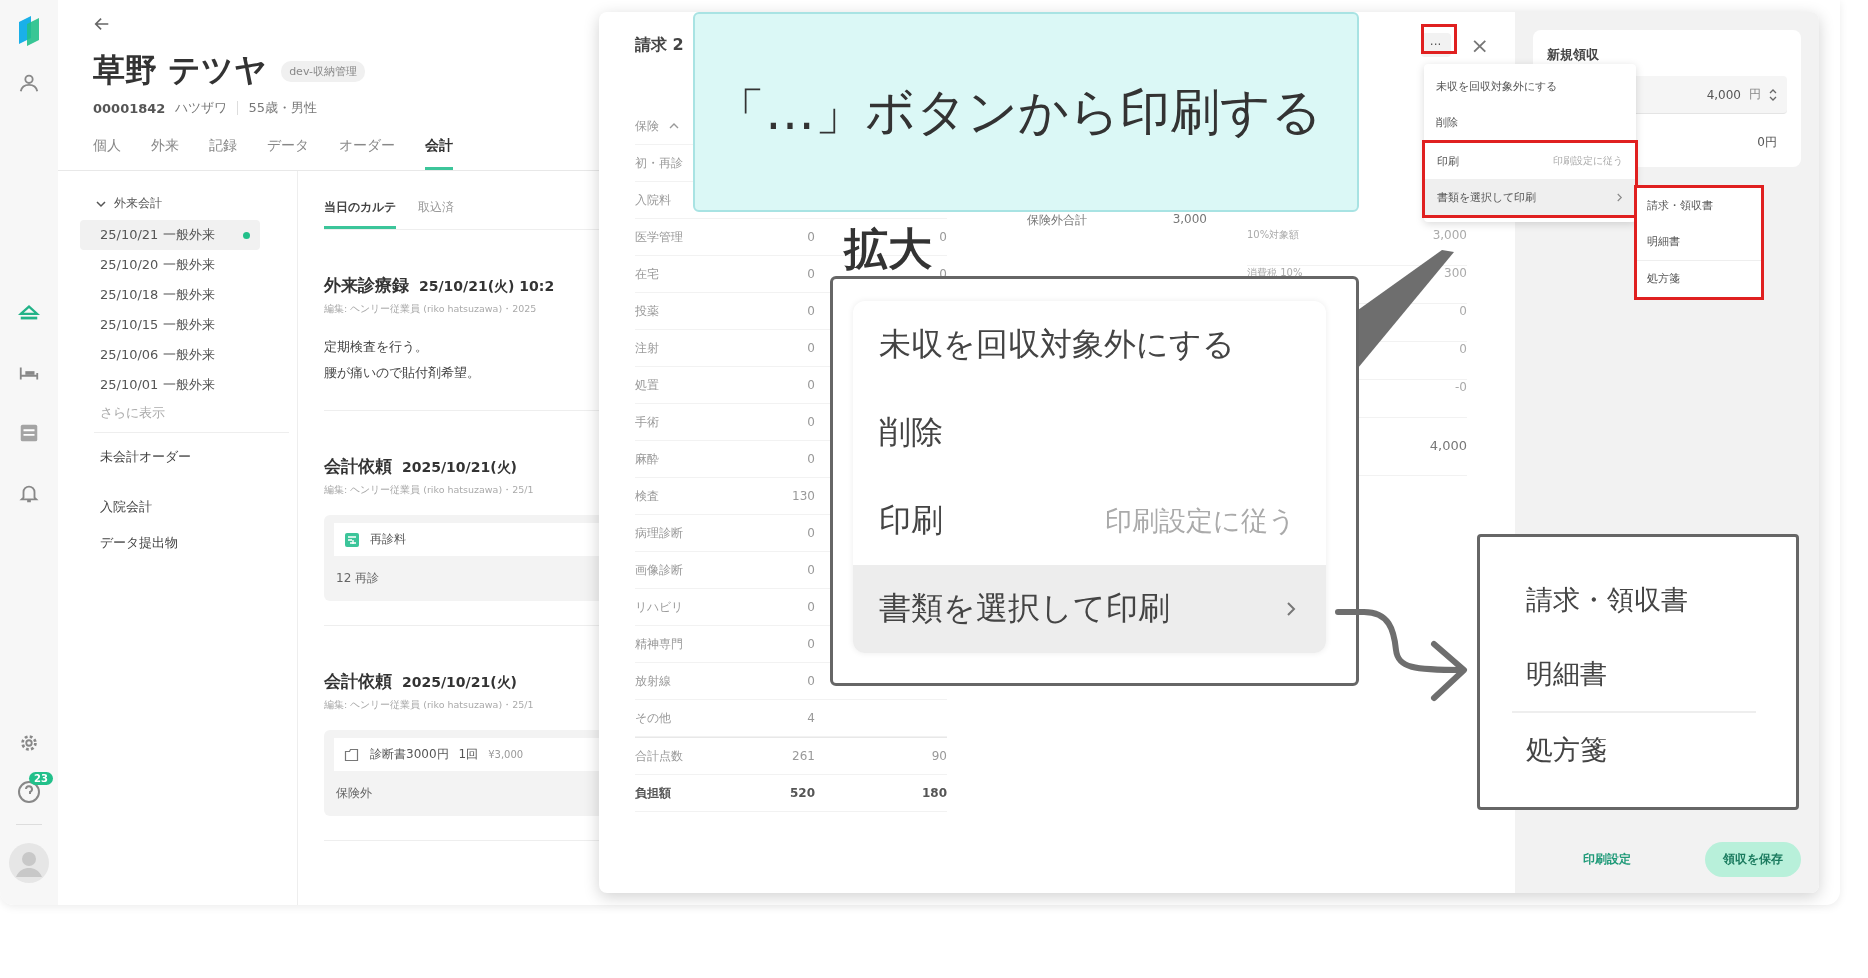 The height and width of the screenshot is (978, 1868). What do you see at coordinates (647, 385) in the screenshot?
I see `row-label: 処置` at bounding box center [647, 385].